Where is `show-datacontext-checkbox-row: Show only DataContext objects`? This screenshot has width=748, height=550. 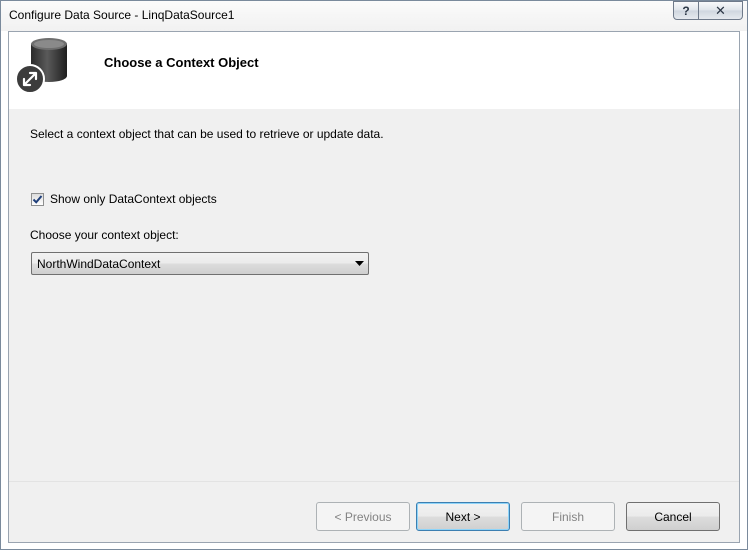
show-datacontext-checkbox-row: Show only DataContext objects is located at coordinates (124, 199).